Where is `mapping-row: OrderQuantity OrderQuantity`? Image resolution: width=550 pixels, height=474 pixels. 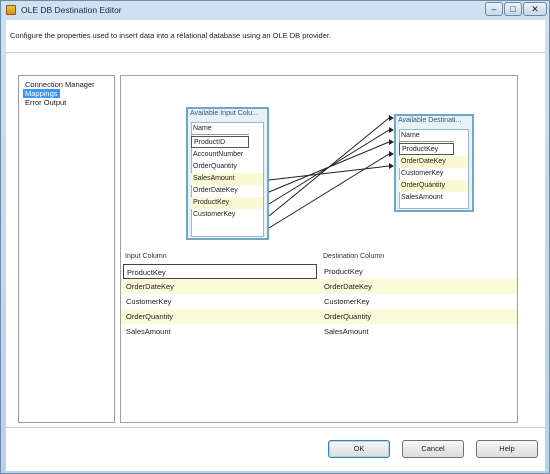 mapping-row: OrderQuantity OrderQuantity is located at coordinates (319, 316).